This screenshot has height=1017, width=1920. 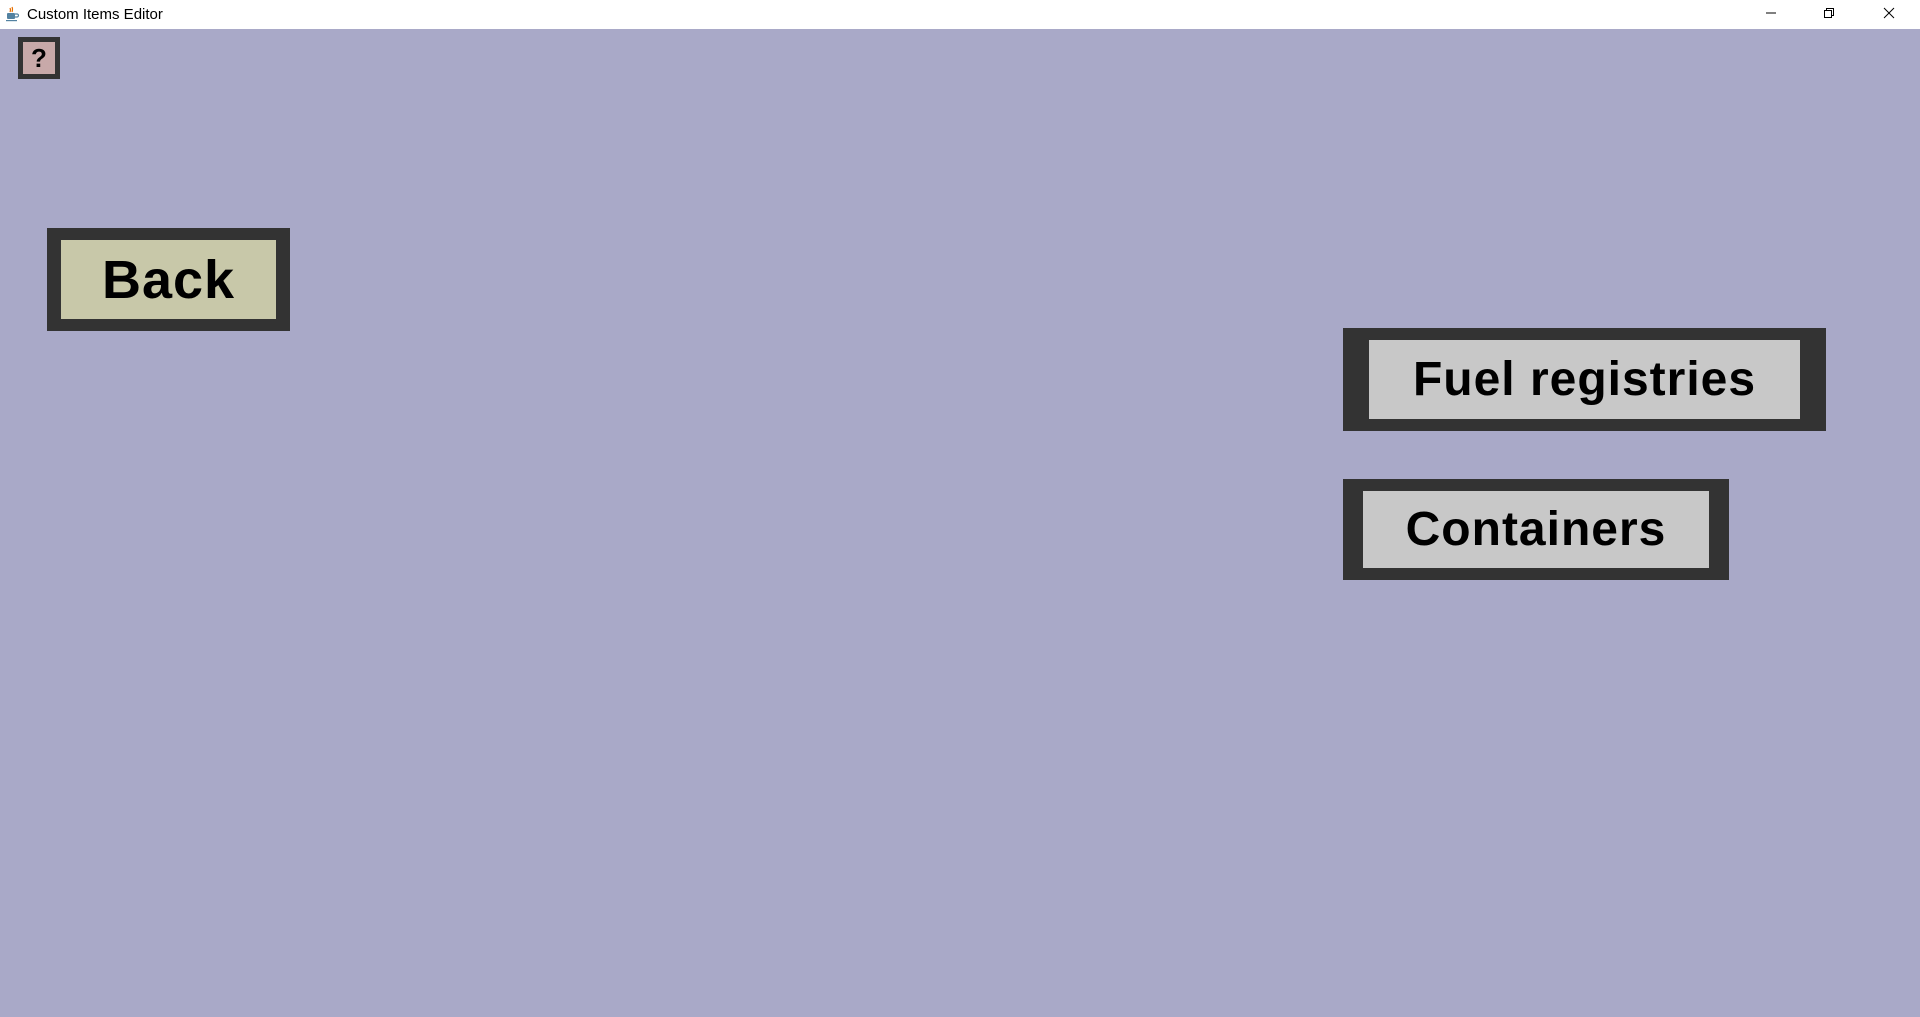 I want to click on minimize-button, so click(x=1771, y=14).